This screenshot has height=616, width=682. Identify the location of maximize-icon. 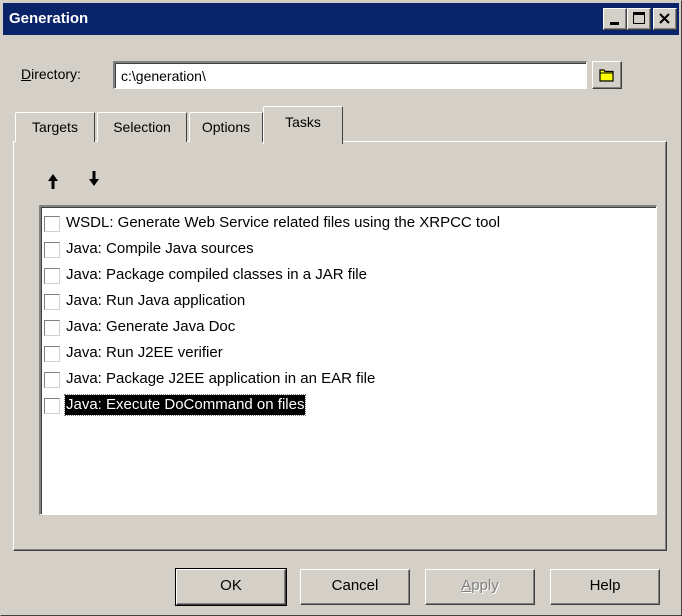
(639, 18).